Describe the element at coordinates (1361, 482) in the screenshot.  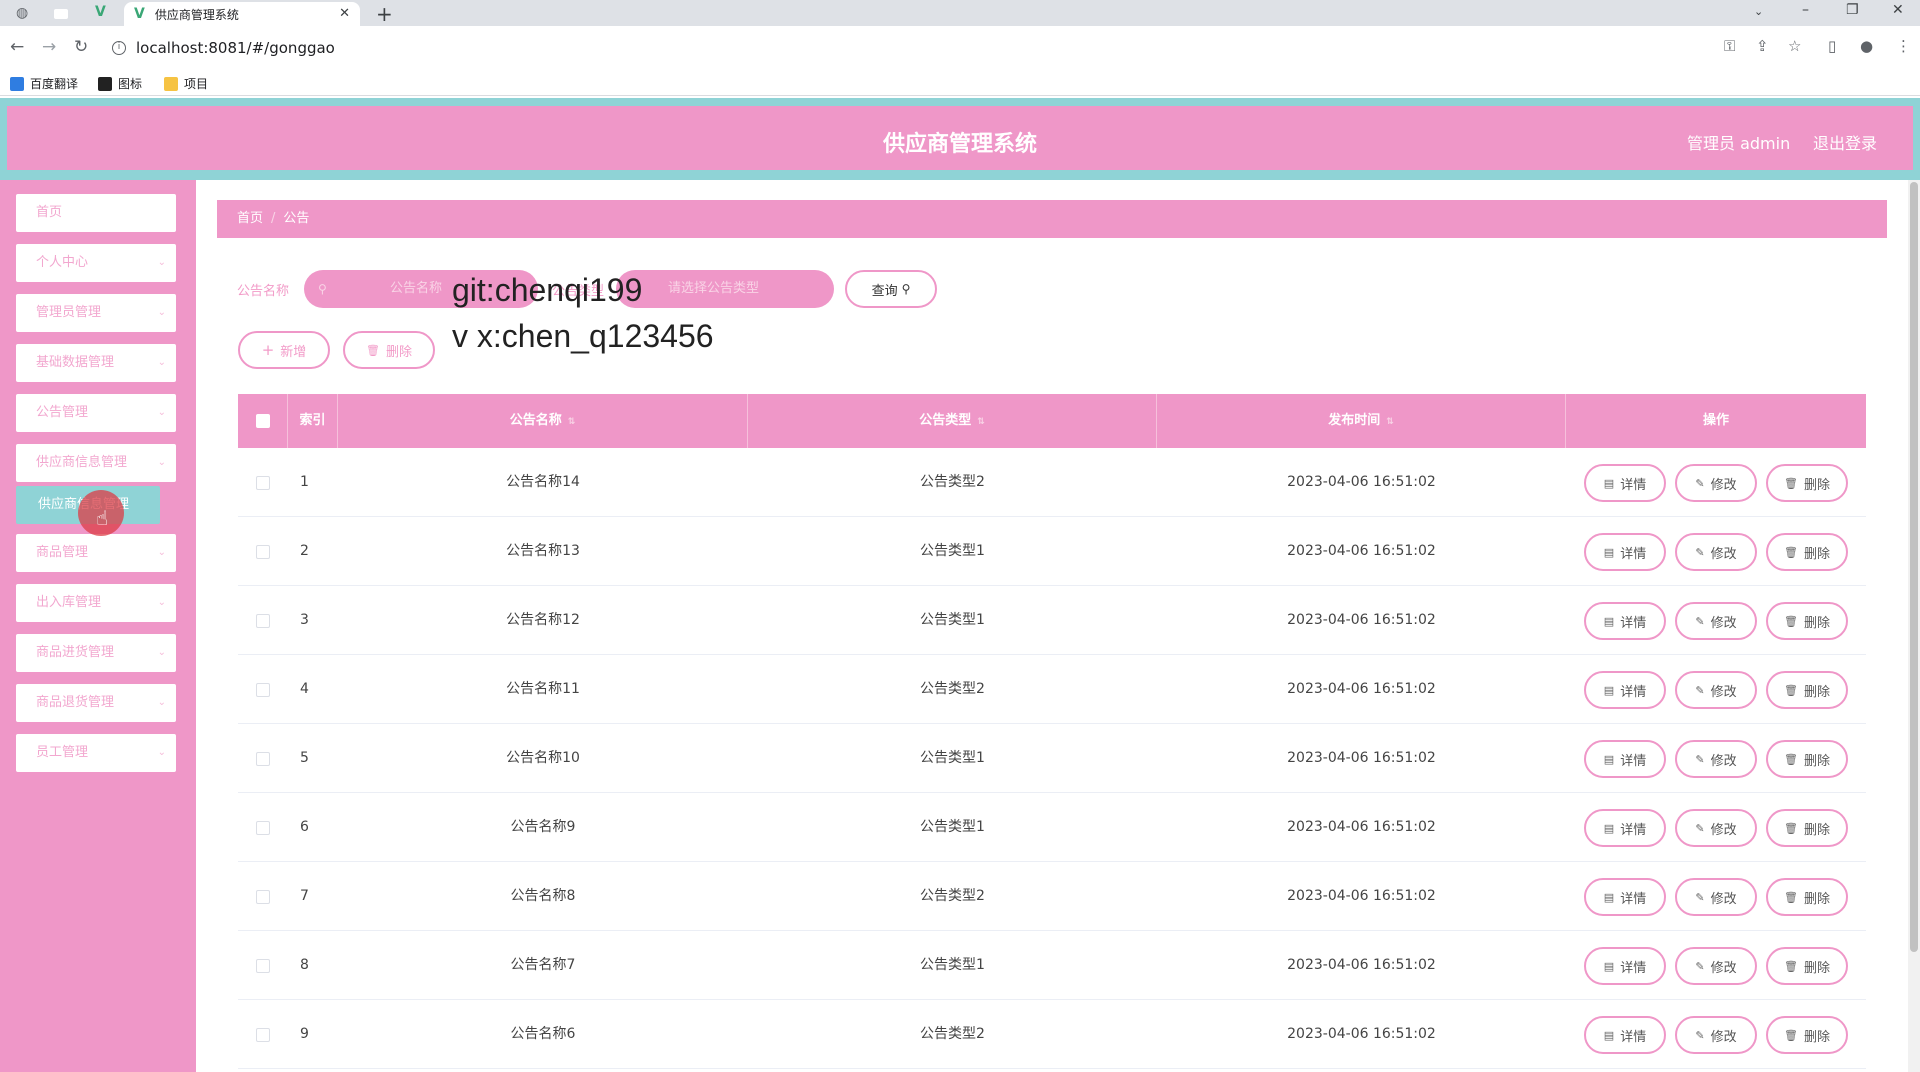
I see `row-time: 2023-04-06 16:51:02` at that location.